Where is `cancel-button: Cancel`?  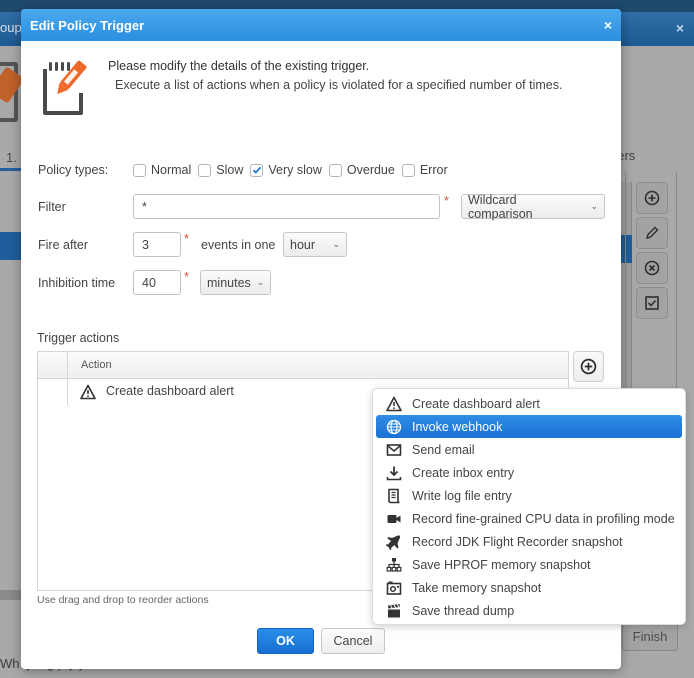
cancel-button: Cancel is located at coordinates (353, 641).